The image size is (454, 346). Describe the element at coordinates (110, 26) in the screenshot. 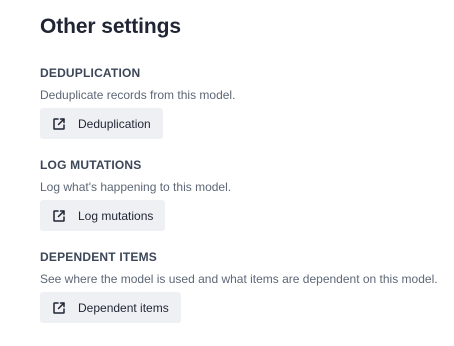

I see `page-title: Other settings` at that location.